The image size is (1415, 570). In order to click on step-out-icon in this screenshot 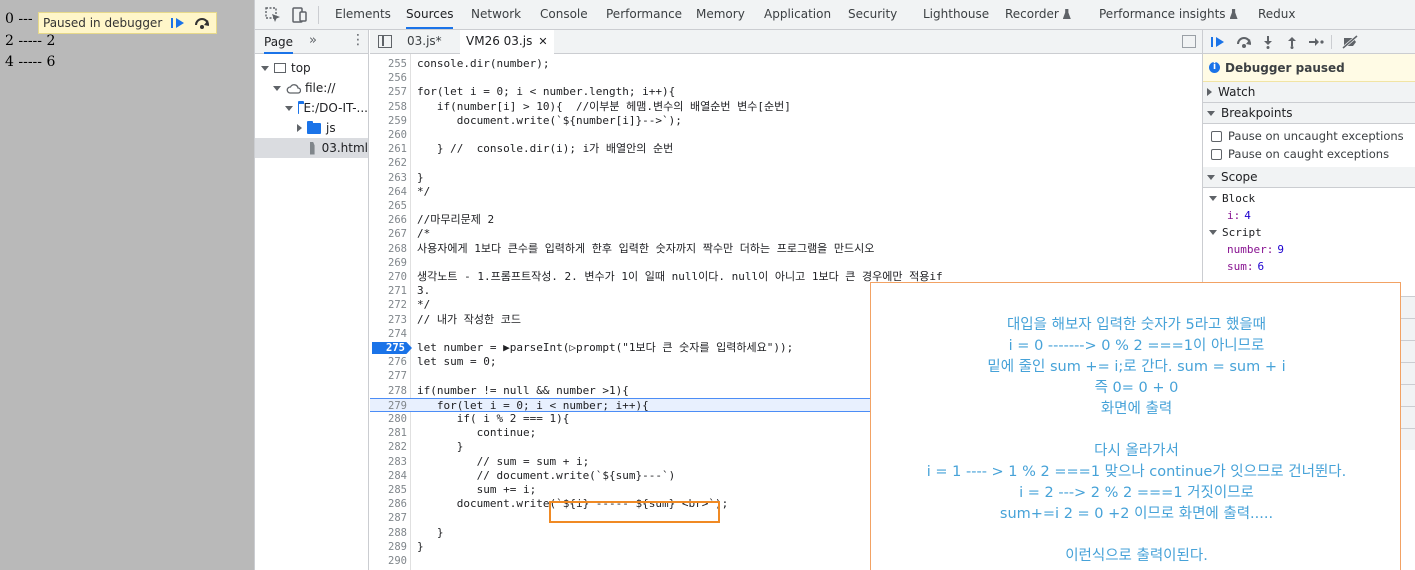, I will do `click(1292, 42)`.